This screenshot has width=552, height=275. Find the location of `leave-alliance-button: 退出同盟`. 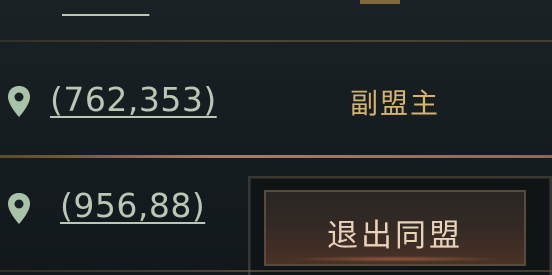

leave-alliance-button: 退出同盟 is located at coordinates (395, 228).